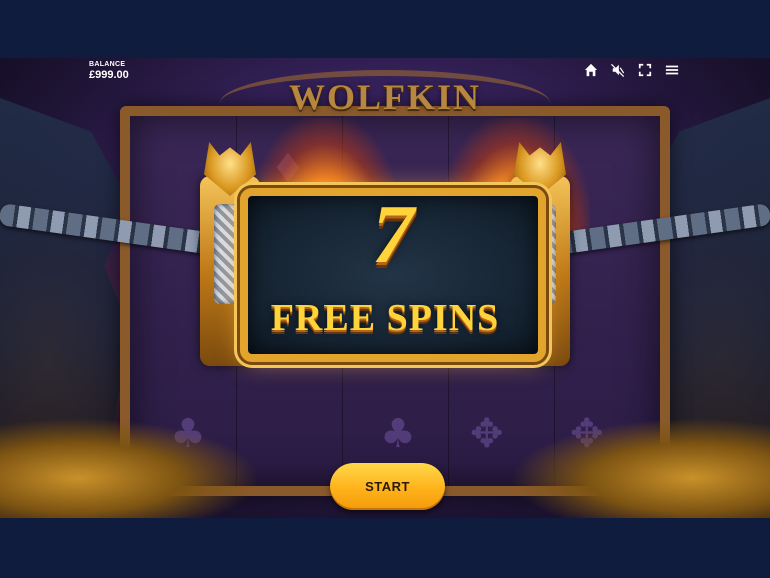  Describe the element at coordinates (631, 70) in the screenshot. I see `top-toolbar` at that location.